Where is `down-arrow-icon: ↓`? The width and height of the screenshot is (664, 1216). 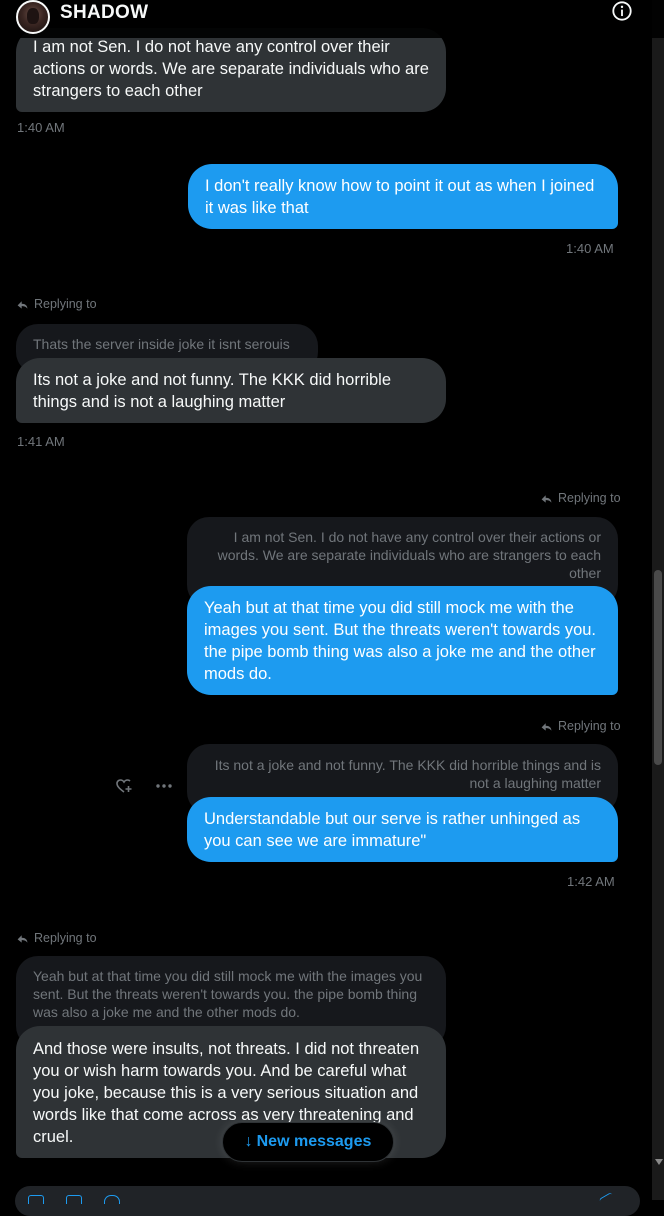
down-arrow-icon: ↓ is located at coordinates (248, 1141).